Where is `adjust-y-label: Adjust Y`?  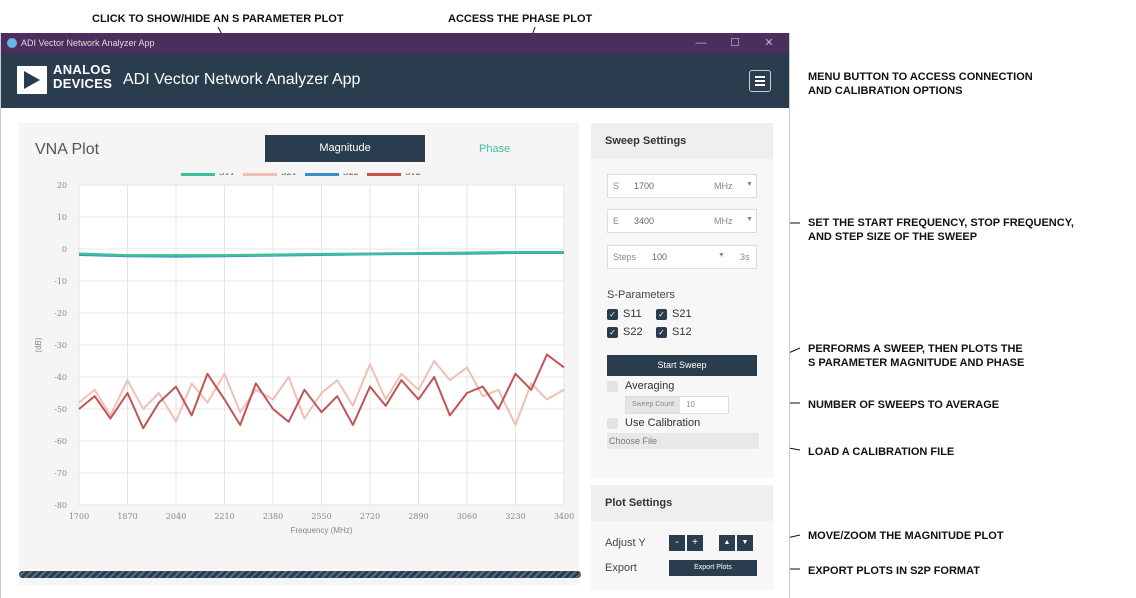
adjust-y-label: Adjust Y is located at coordinates (625, 543).